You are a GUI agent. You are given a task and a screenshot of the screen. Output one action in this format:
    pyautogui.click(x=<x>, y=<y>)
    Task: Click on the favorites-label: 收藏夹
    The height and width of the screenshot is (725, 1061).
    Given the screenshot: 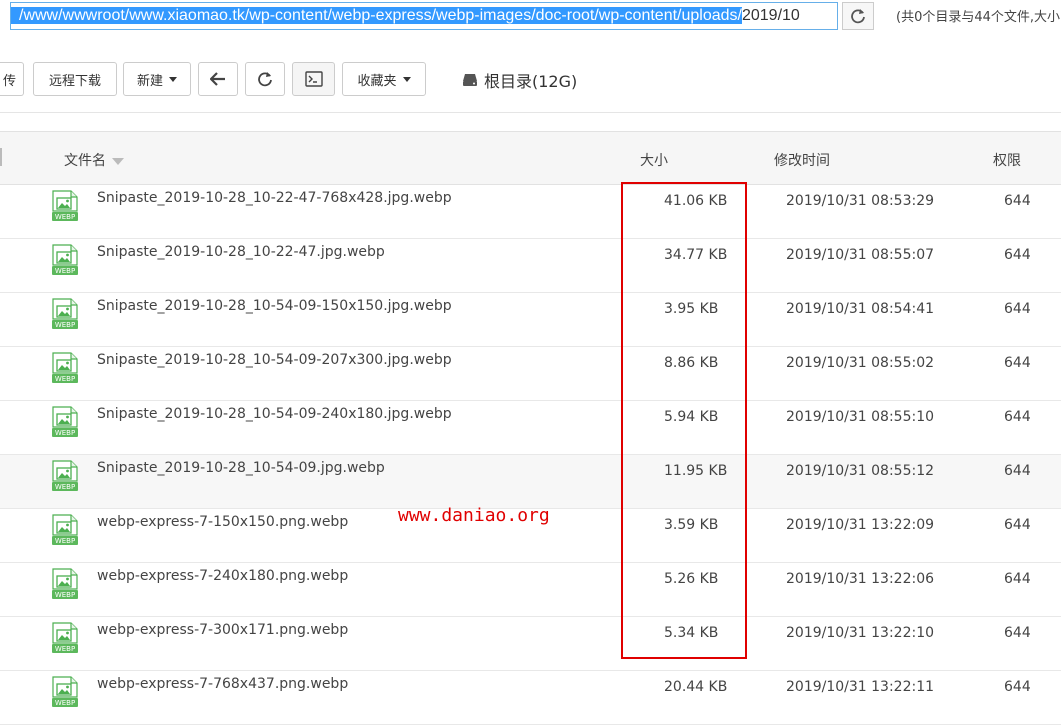 What is the action you would take?
    pyautogui.click(x=377, y=81)
    